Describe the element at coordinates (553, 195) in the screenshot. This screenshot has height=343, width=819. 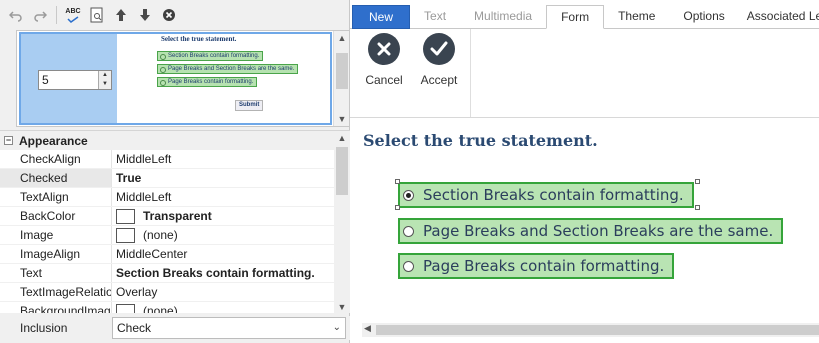
I see `answer-label: Section Breaks contain formatting.` at that location.